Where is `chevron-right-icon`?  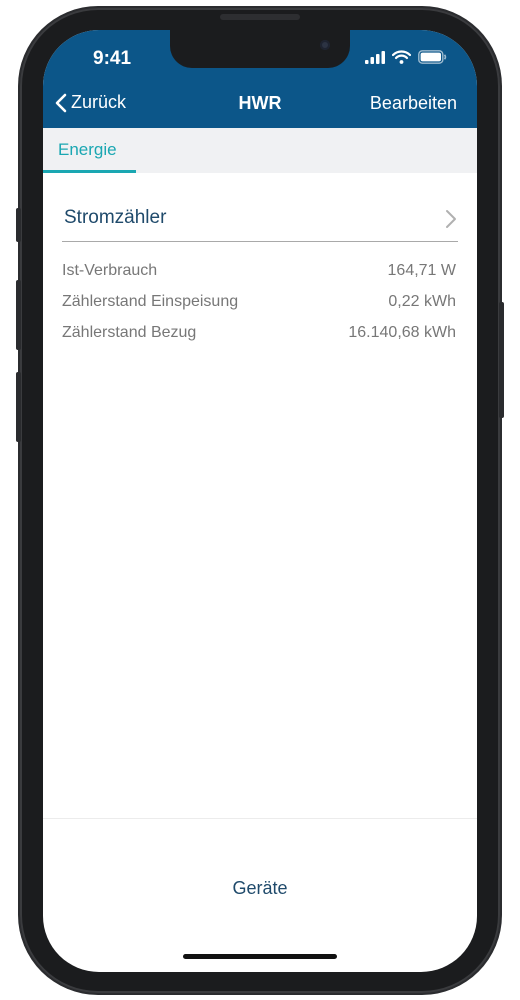 chevron-right-icon is located at coordinates (451, 219).